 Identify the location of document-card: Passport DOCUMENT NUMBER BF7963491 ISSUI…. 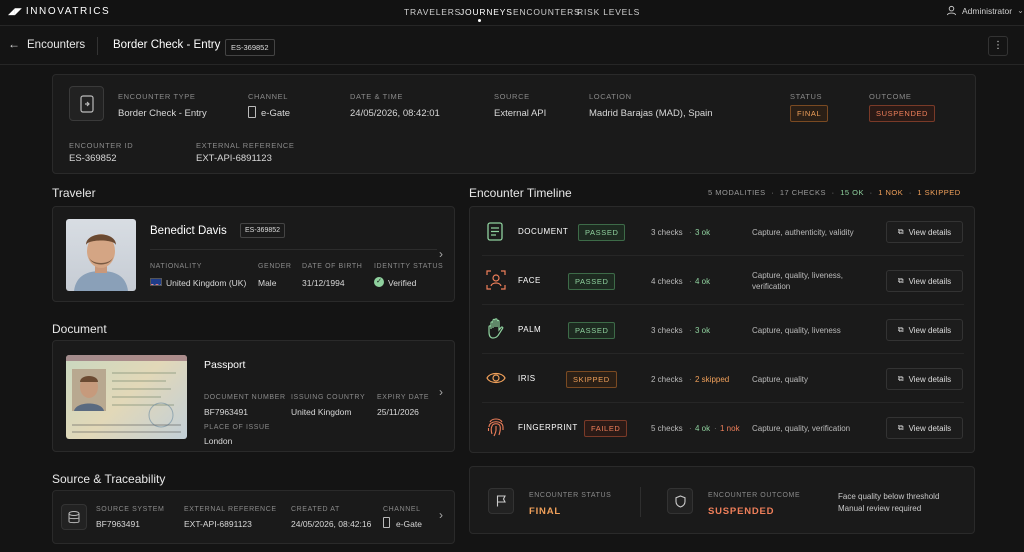
(253, 396).